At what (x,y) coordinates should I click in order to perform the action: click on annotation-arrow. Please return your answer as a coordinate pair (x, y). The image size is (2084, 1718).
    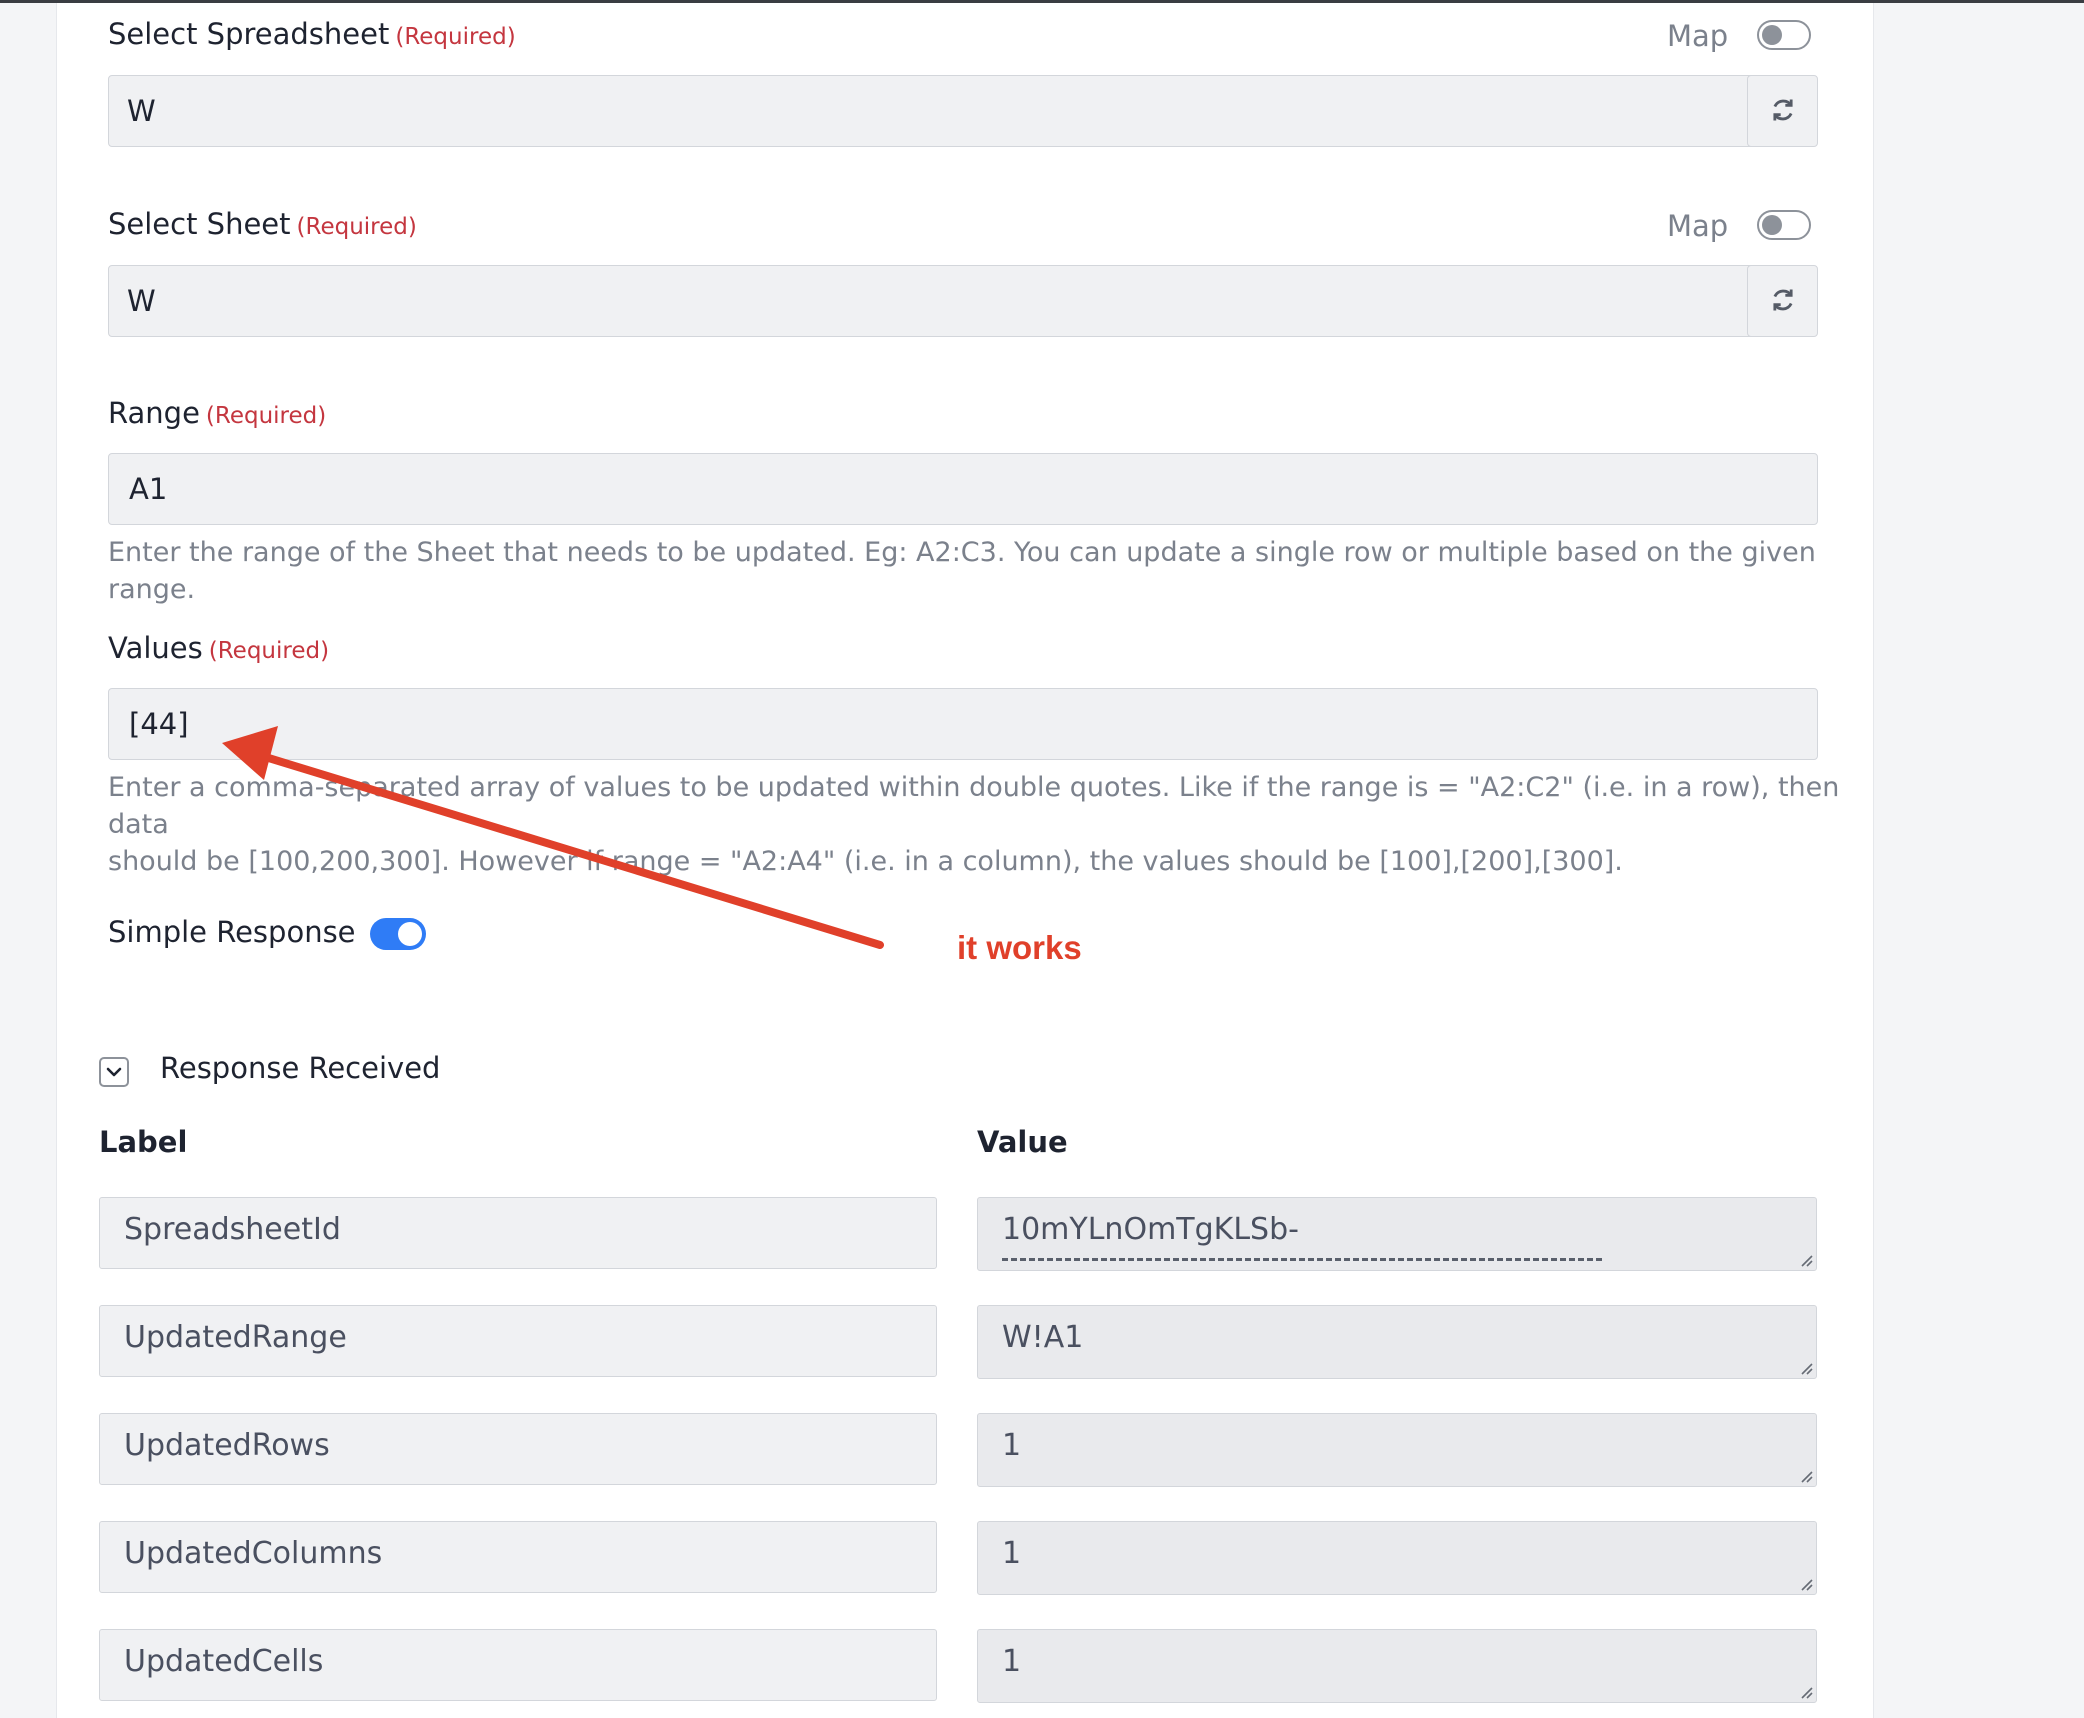
    Looking at the image, I should click on (553, 837).